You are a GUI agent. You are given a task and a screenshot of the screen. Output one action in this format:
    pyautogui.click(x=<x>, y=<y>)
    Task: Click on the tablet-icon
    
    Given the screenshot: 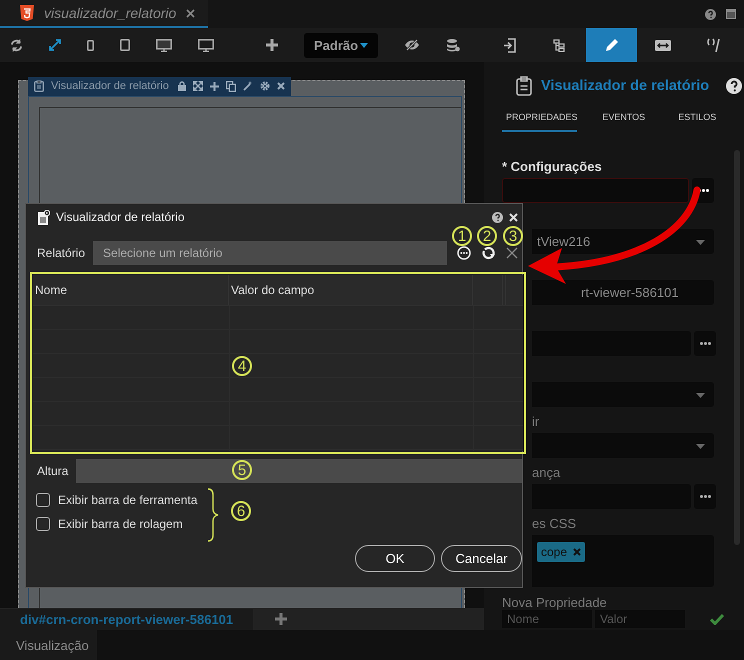 What is the action you would take?
    pyautogui.click(x=125, y=45)
    